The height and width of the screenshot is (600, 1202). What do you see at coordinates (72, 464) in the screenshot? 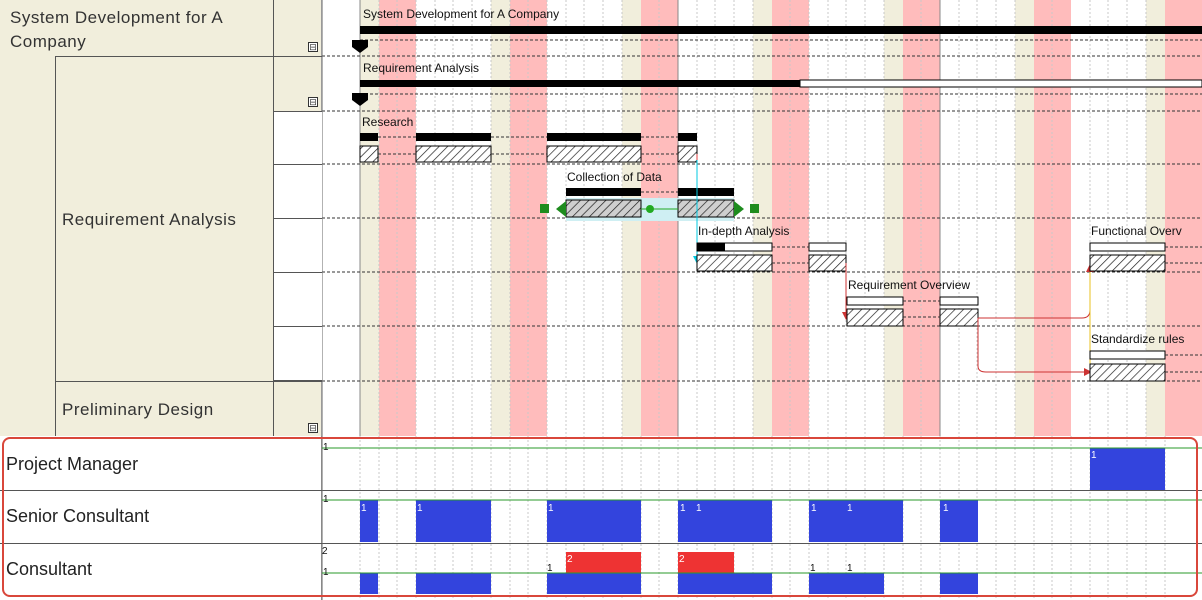
I see `resource-name: Project Manager` at bounding box center [72, 464].